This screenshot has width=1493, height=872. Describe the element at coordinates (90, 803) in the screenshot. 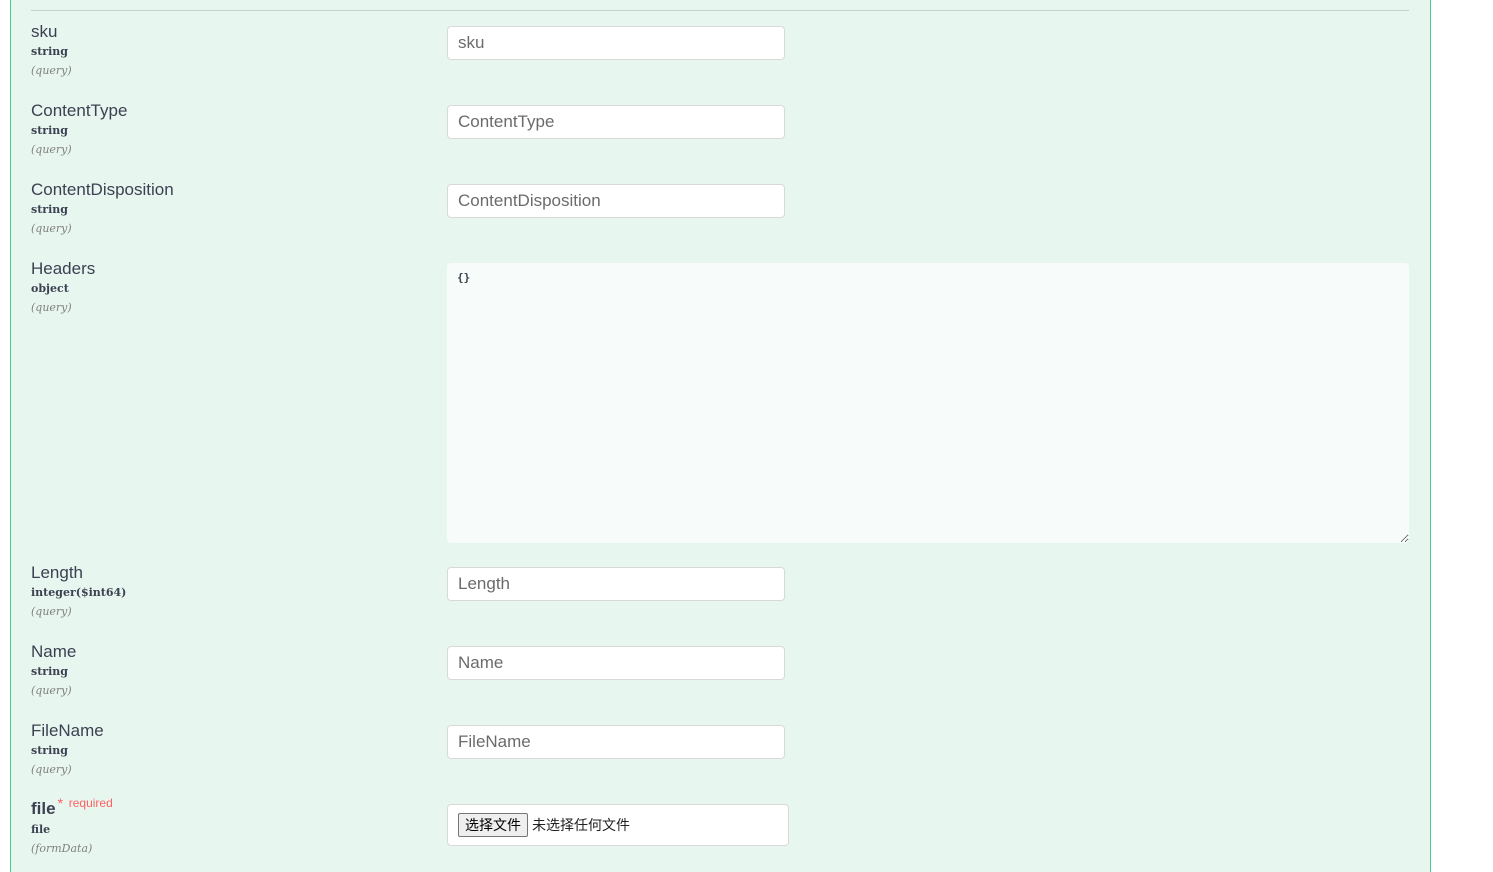

I see `required-label: required` at that location.